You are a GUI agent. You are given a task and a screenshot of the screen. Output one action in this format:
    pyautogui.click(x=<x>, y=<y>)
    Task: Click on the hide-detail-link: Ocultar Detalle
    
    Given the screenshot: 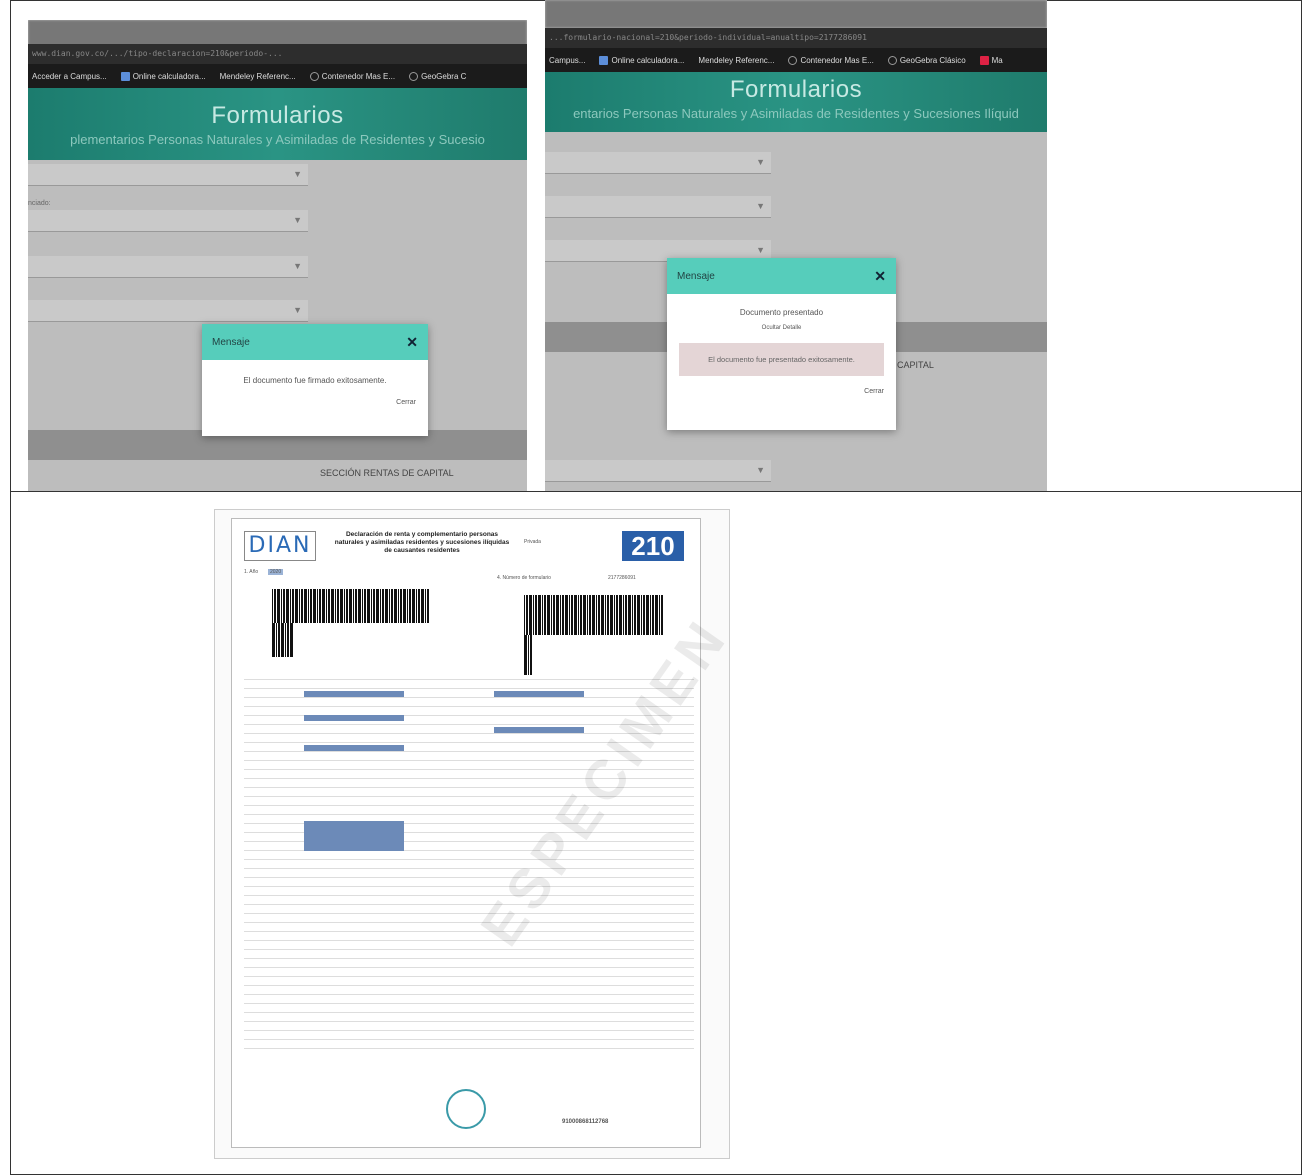 What is the action you would take?
    pyautogui.click(x=781, y=334)
    